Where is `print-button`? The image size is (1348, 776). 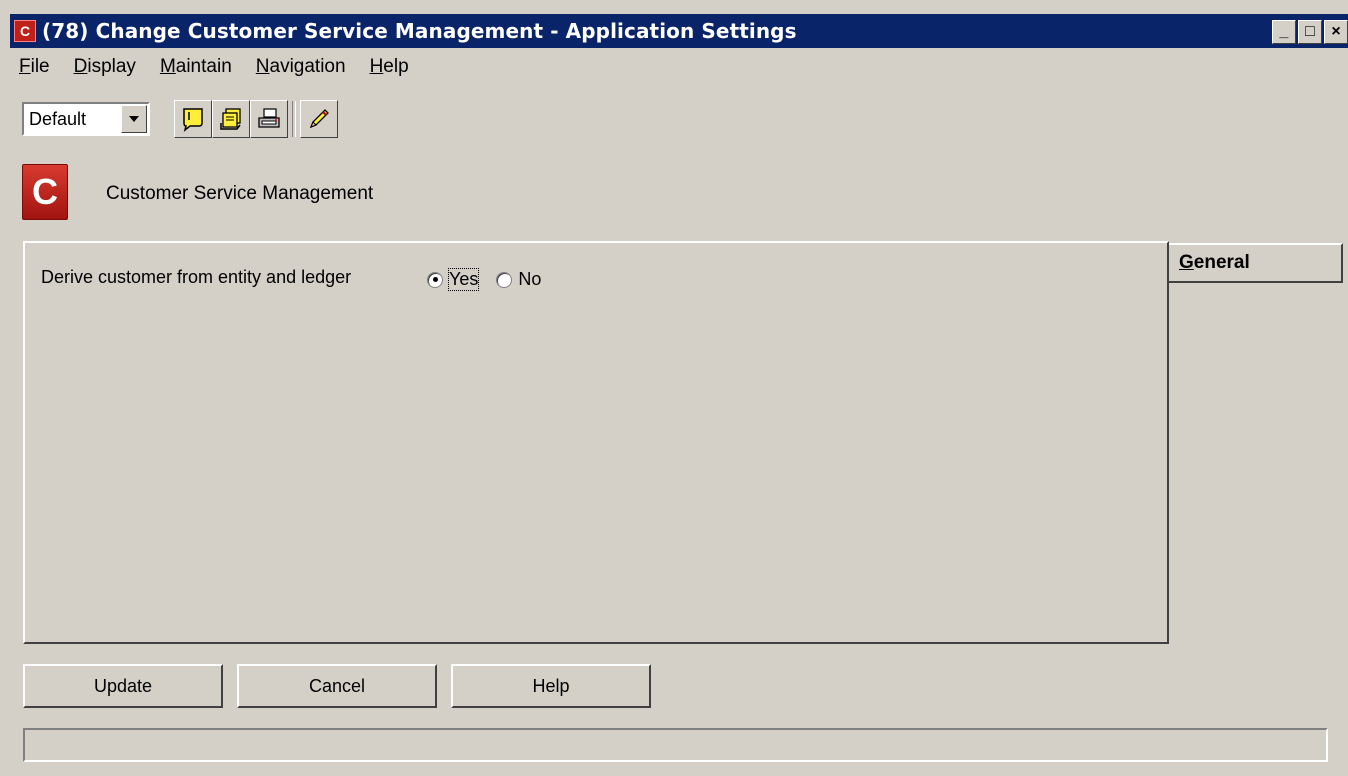 print-button is located at coordinates (269, 119).